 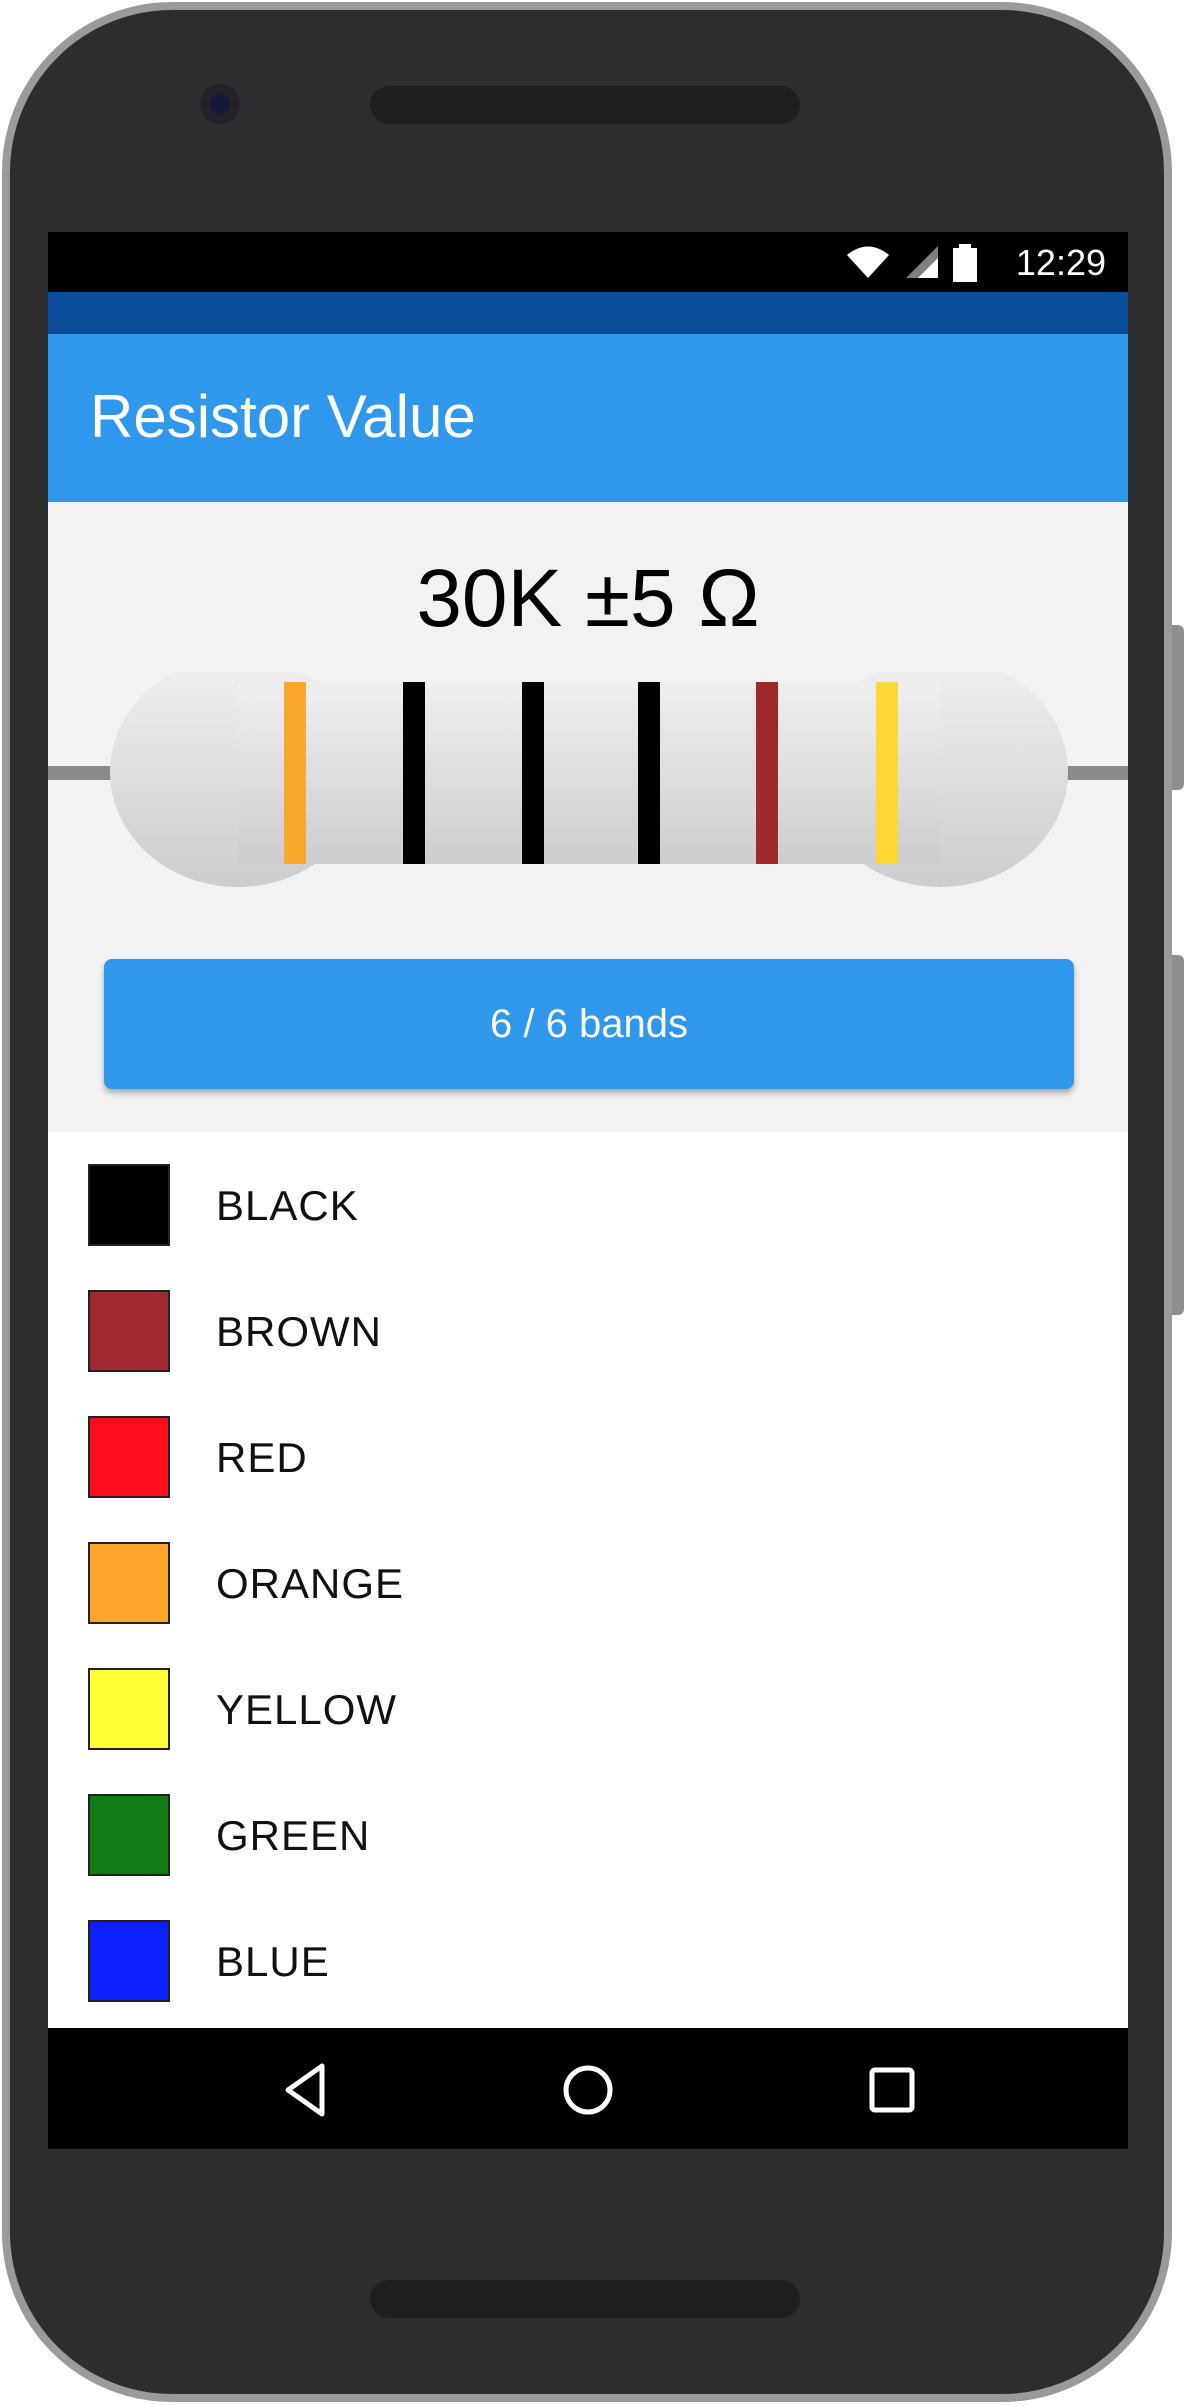 I want to click on earpiece-speaker, so click(x=585, y=105).